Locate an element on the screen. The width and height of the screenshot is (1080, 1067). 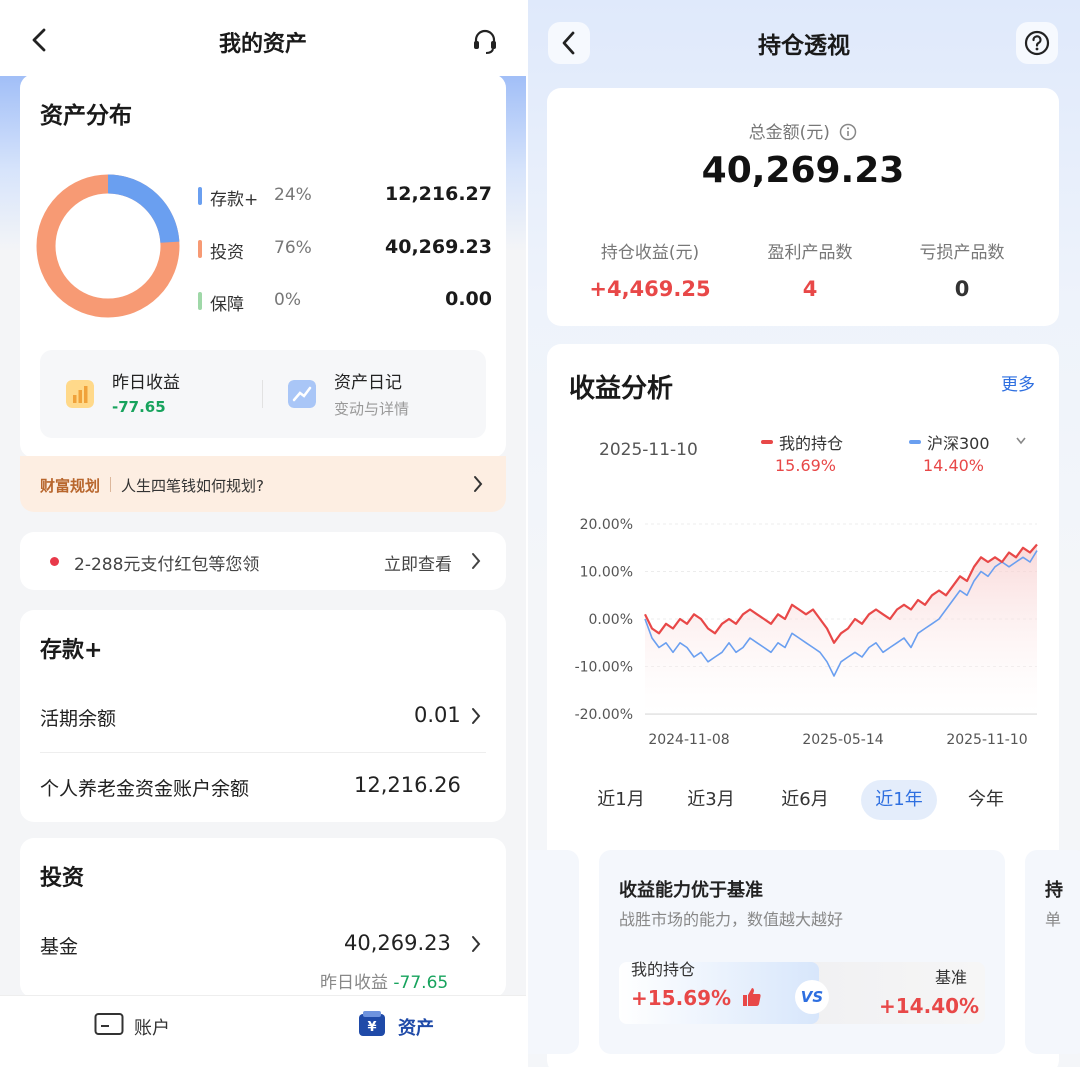
divider is located at coordinates (262, 394).